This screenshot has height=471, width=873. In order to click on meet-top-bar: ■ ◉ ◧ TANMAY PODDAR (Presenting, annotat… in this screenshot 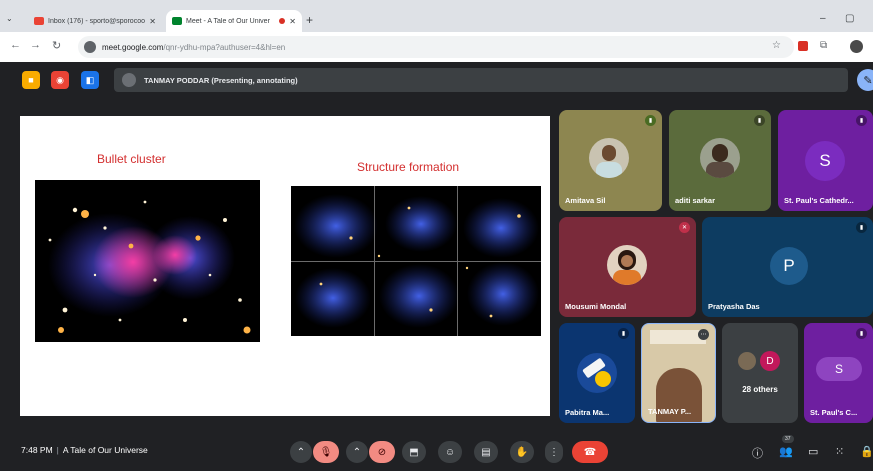, I will do `click(436, 80)`.